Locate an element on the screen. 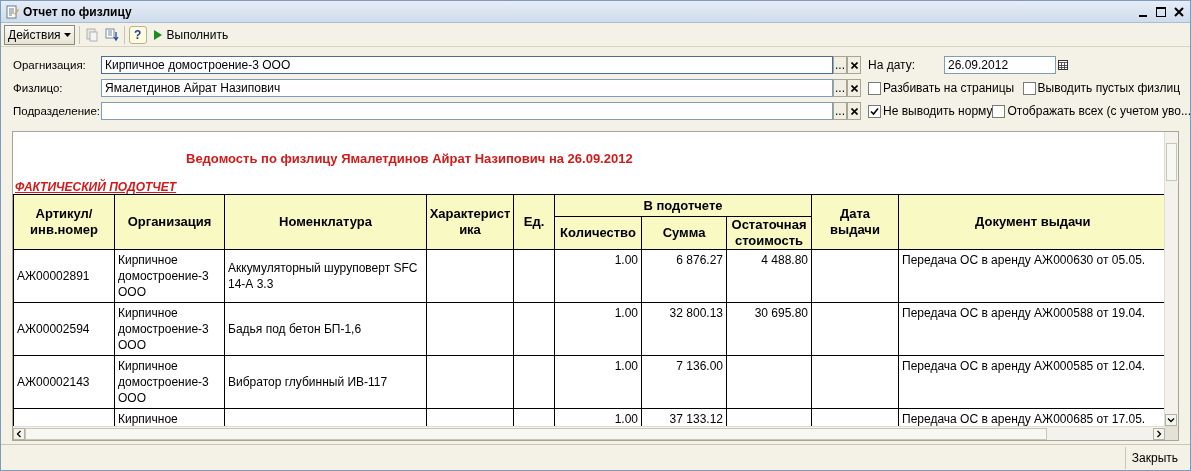 This screenshot has height=471, width=1191. column-header: Количество is located at coordinates (598, 233).